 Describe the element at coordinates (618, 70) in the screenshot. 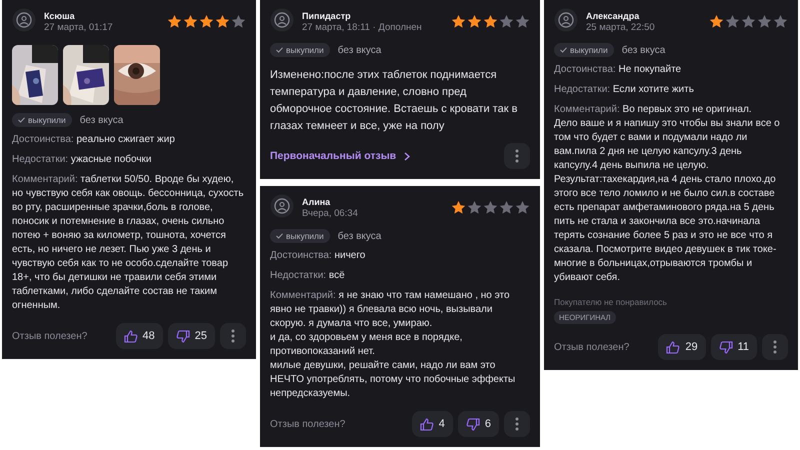

I see `review-text: Достоинства: Не покупайте` at that location.